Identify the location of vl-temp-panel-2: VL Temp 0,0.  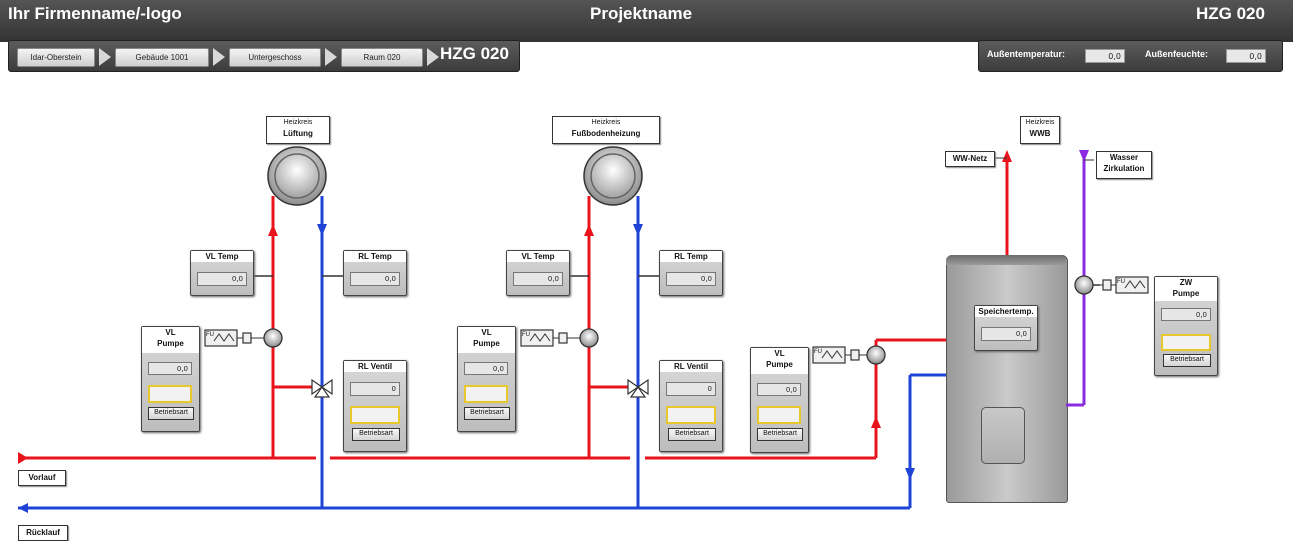
(538, 273).